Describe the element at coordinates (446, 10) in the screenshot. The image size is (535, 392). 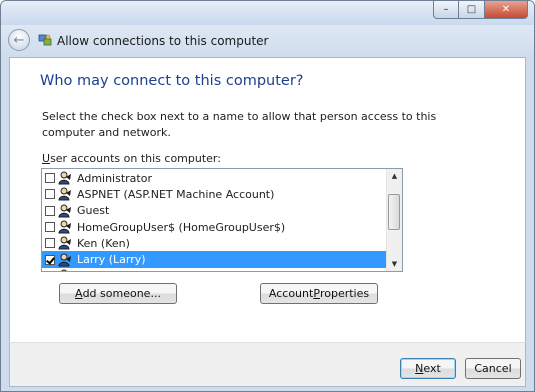
I see `minimize-button: –` at that location.